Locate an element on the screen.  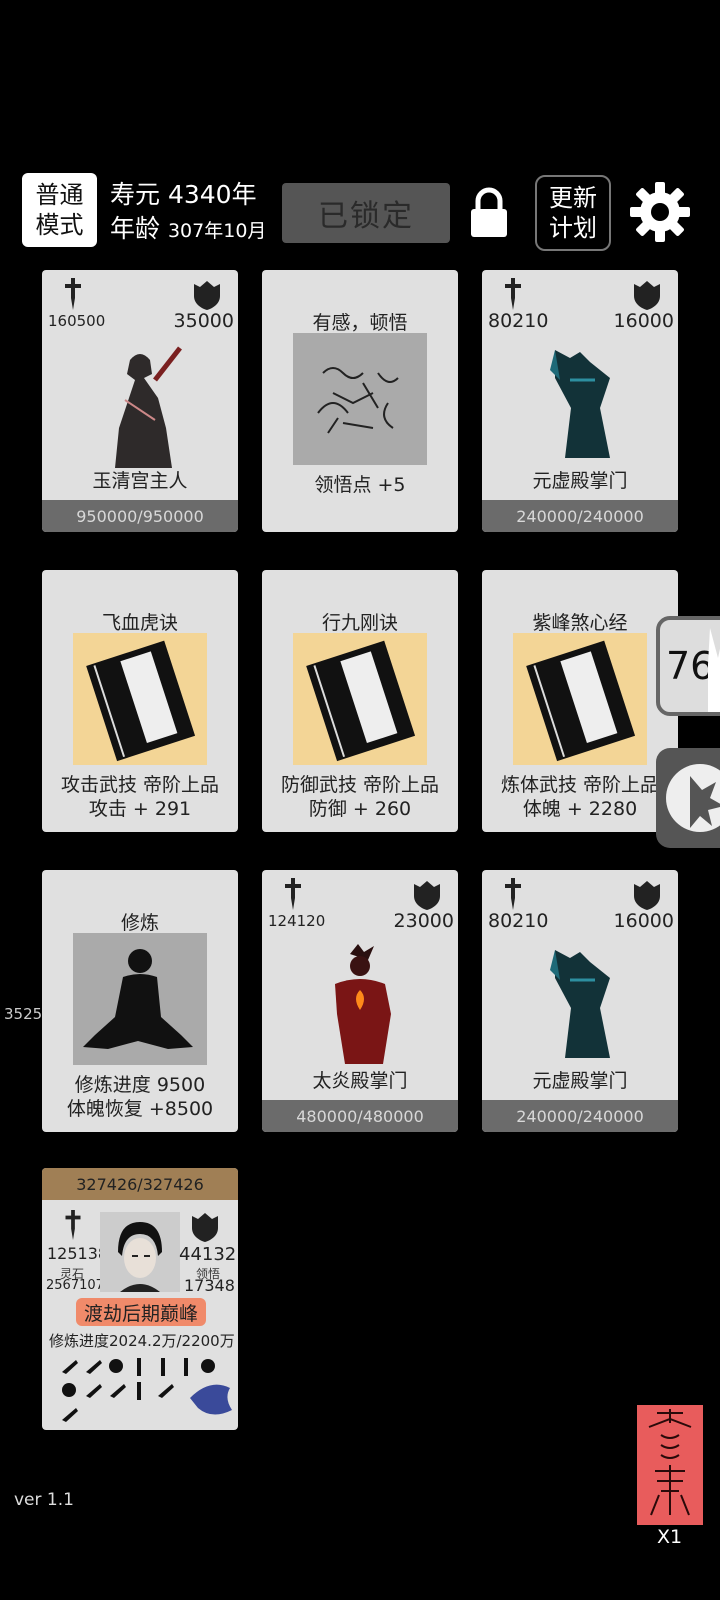
cultivate-progress: 修炼进度 9500 is located at coordinates (140, 1085).